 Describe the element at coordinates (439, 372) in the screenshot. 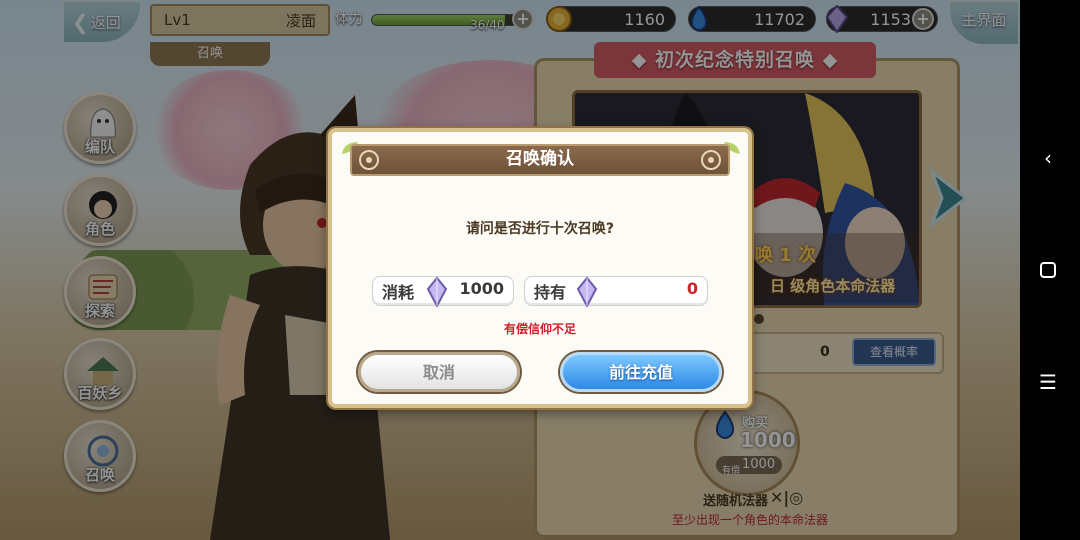

I see `cancel-button: 取消` at that location.